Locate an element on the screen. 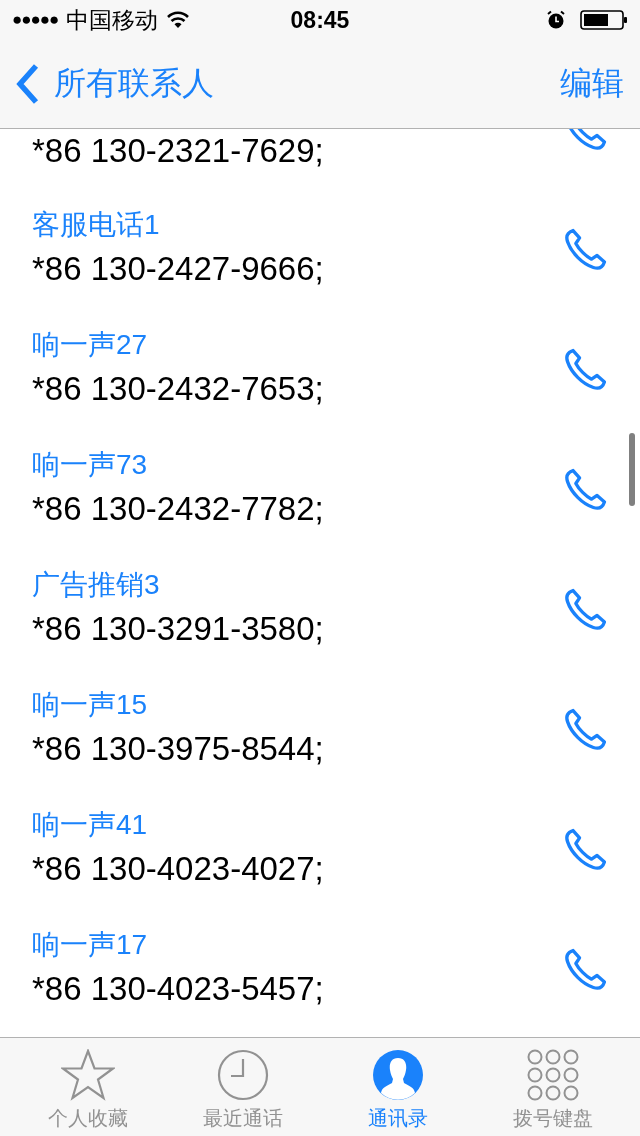 The height and width of the screenshot is (1136, 640). phone-number: *86 130-2432-7782; is located at coordinates (178, 509).